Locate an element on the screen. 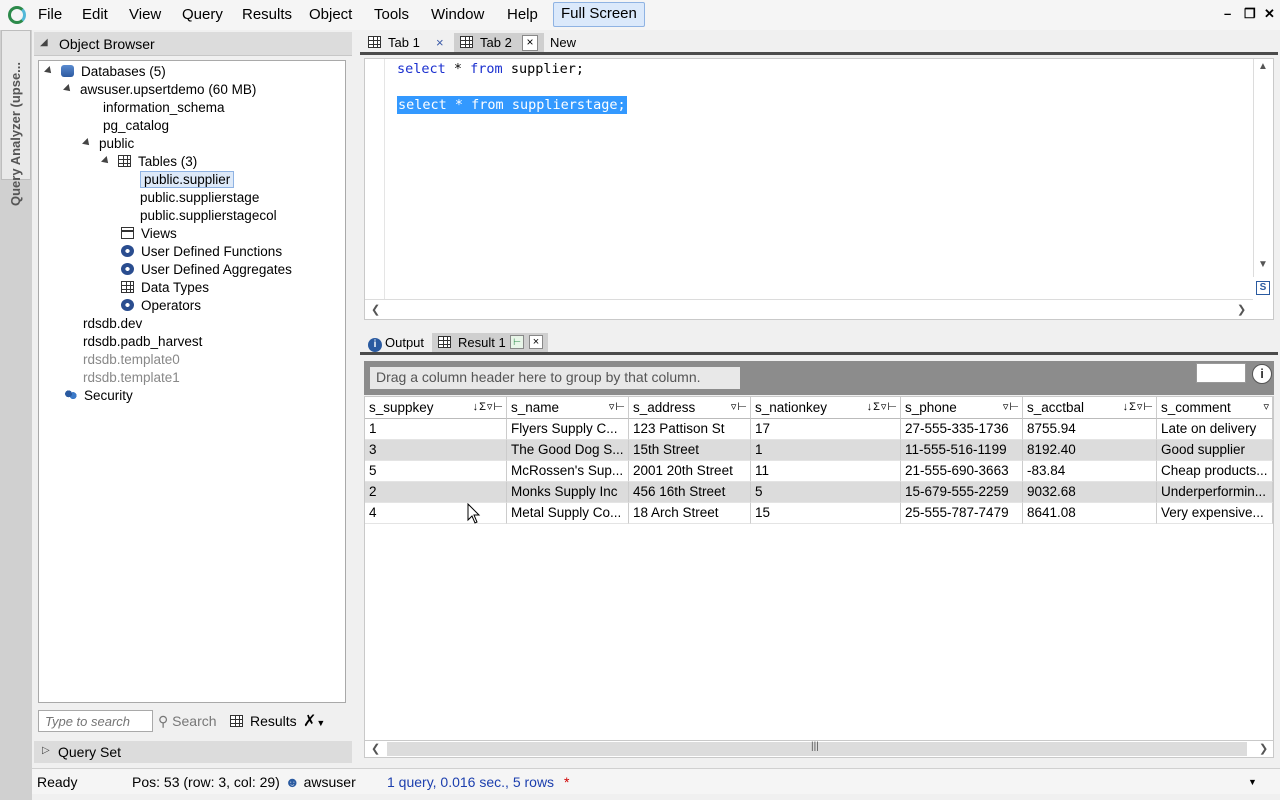 Image resolution: width=1280 pixels, height=800 pixels. column-header-s-phone: s_phone ▿⊢ is located at coordinates (962, 408).